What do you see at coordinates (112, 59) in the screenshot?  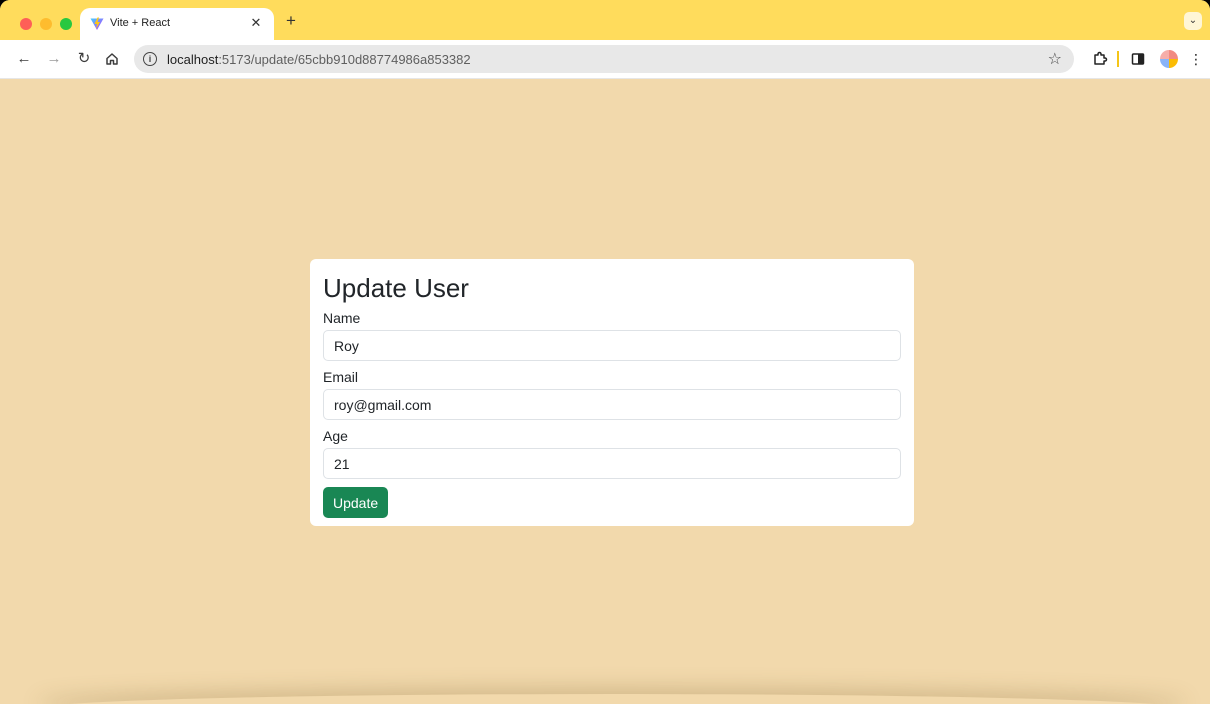 I see `home-icon` at bounding box center [112, 59].